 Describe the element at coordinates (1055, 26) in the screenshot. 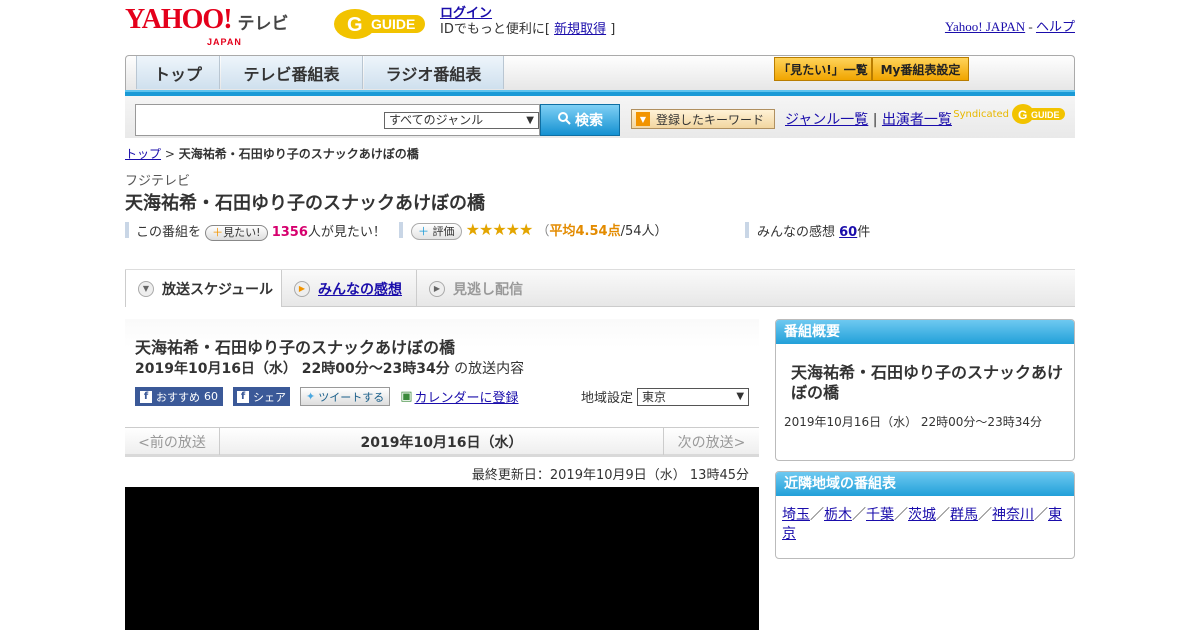

I see `help-link: ヘルプ` at that location.